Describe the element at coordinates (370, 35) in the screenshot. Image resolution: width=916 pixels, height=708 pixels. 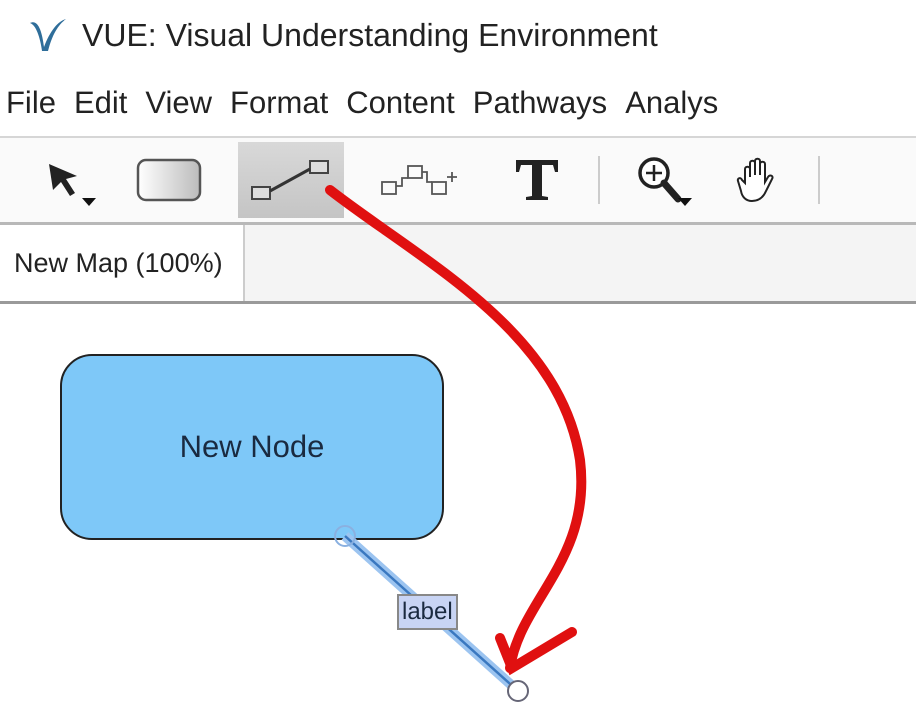
I see `window-title: VUE: Visual Understanding Environment` at that location.